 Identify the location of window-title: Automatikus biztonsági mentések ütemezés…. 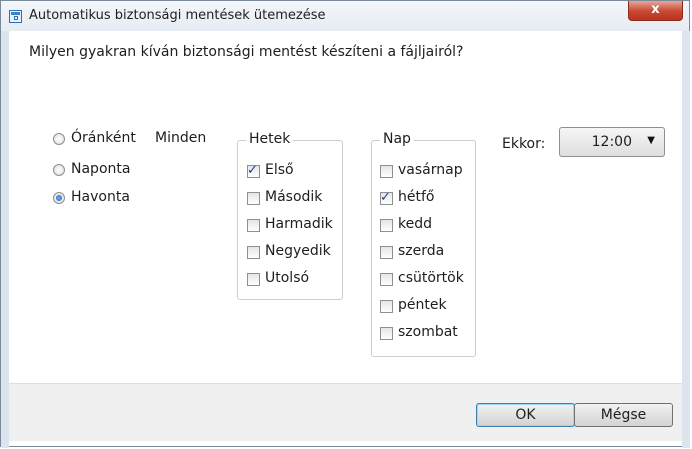
(177, 15).